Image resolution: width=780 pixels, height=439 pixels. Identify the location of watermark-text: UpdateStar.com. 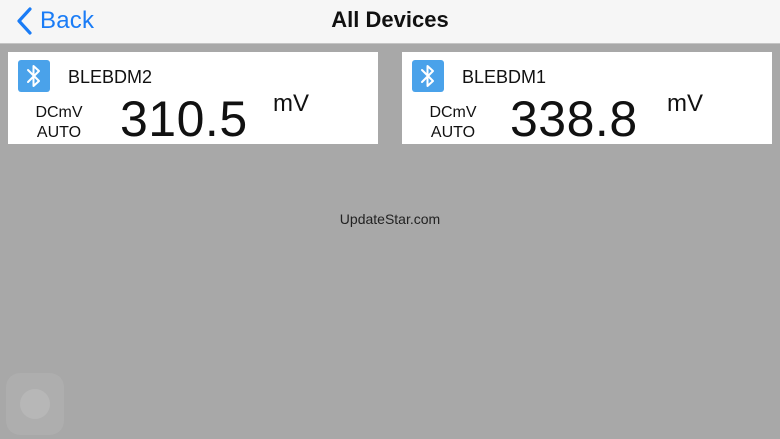
(390, 219).